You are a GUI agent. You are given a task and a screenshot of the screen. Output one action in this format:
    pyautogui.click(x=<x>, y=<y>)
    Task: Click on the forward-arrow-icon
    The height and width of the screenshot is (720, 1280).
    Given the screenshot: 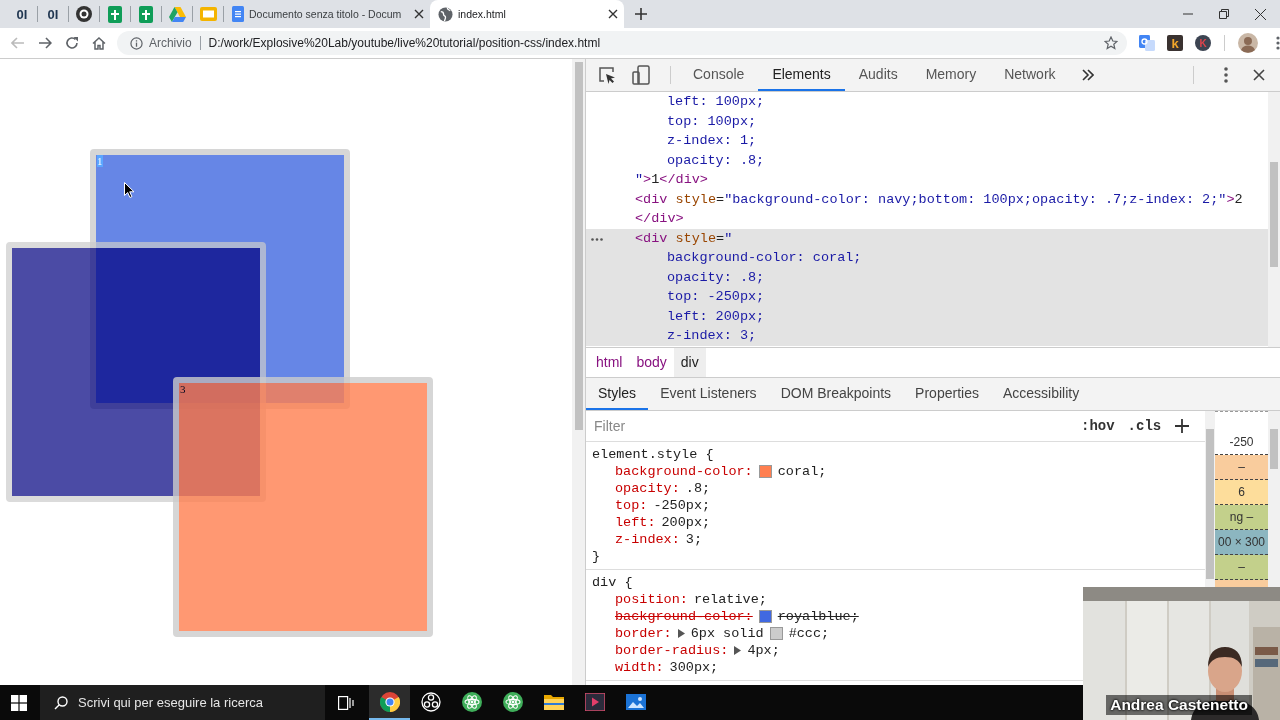 What is the action you would take?
    pyautogui.click(x=44, y=43)
    